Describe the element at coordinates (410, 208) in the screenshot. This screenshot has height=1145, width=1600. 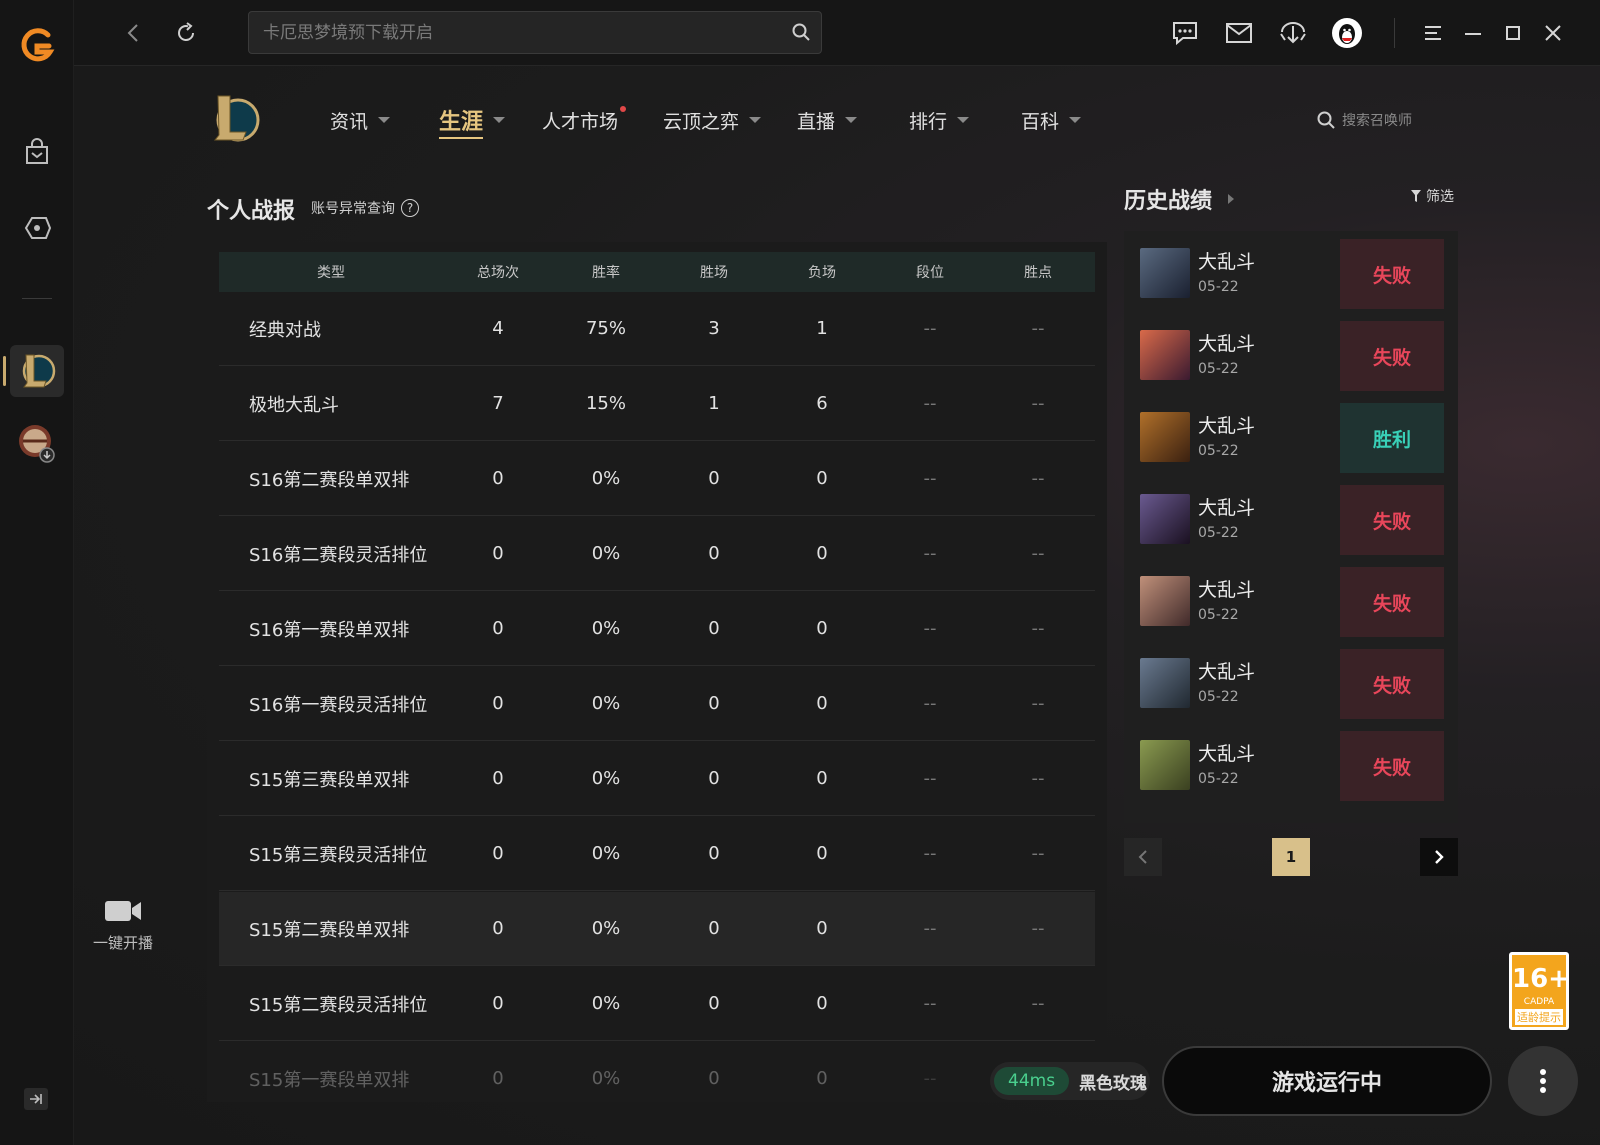
I see `help-icon: ?` at that location.